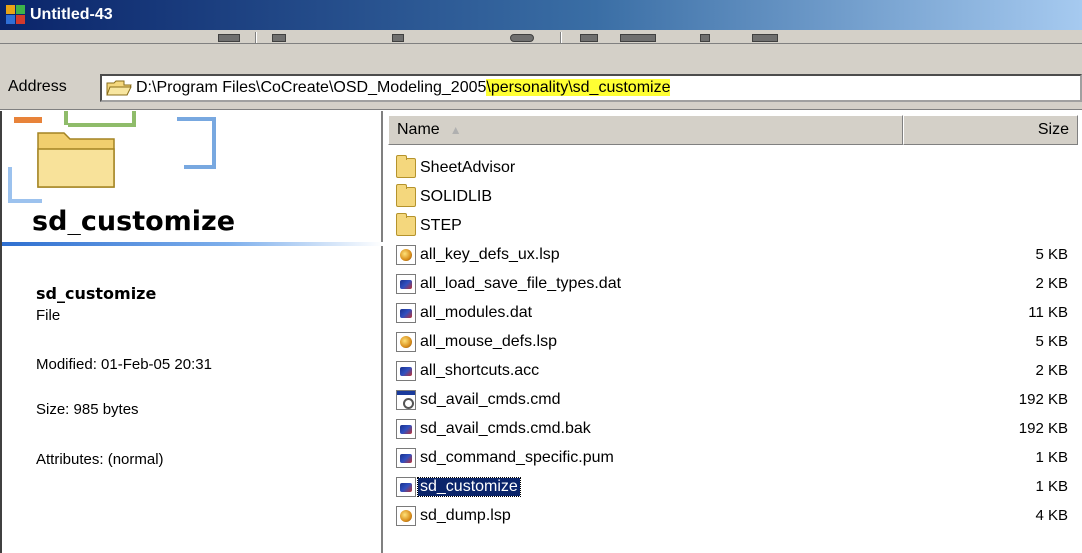 This screenshot has width=1082, height=553. What do you see at coordinates (735, 457) in the screenshot?
I see `file-row: sd_command_specific.pum 1 KB` at bounding box center [735, 457].